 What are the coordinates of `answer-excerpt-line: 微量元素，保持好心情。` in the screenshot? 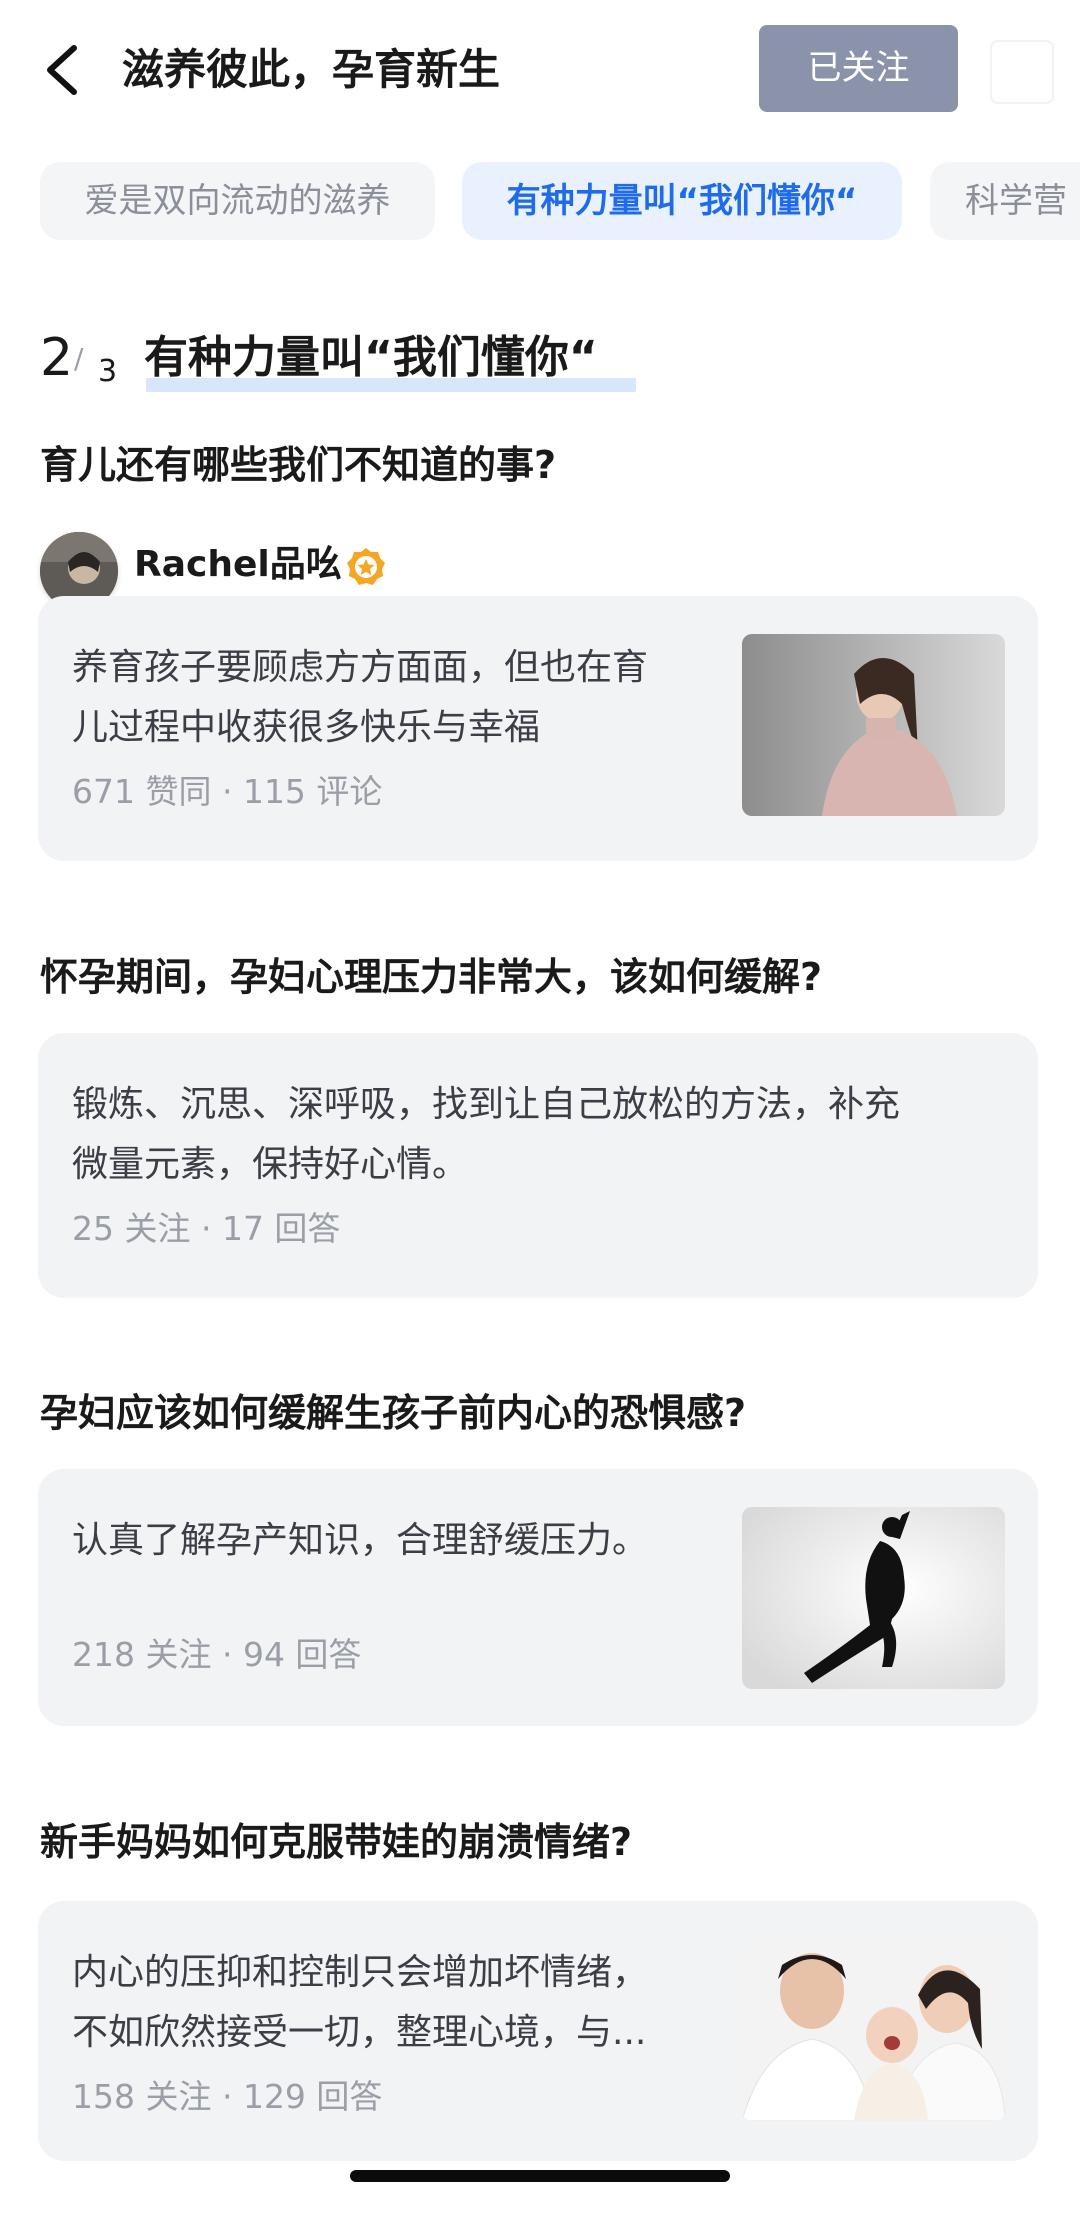 It's located at (270, 1164).